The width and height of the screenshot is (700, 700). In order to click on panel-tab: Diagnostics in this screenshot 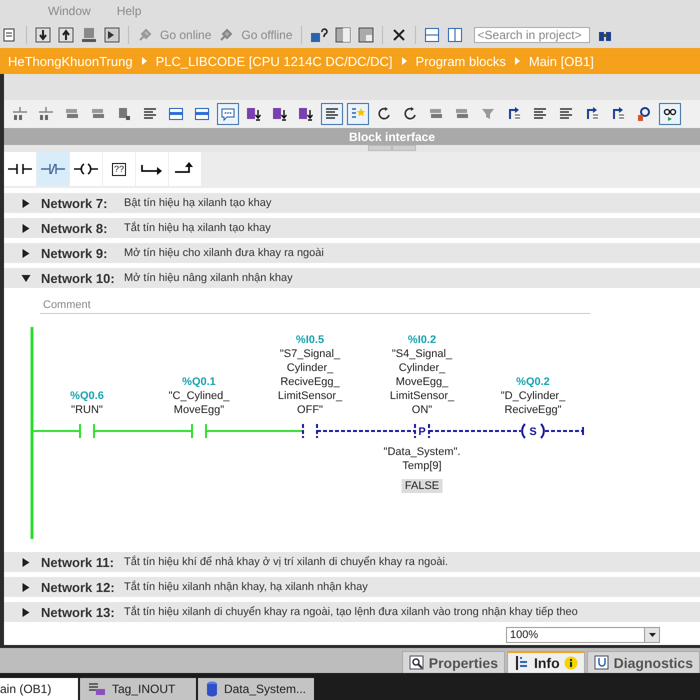, I will do `click(643, 662)`.